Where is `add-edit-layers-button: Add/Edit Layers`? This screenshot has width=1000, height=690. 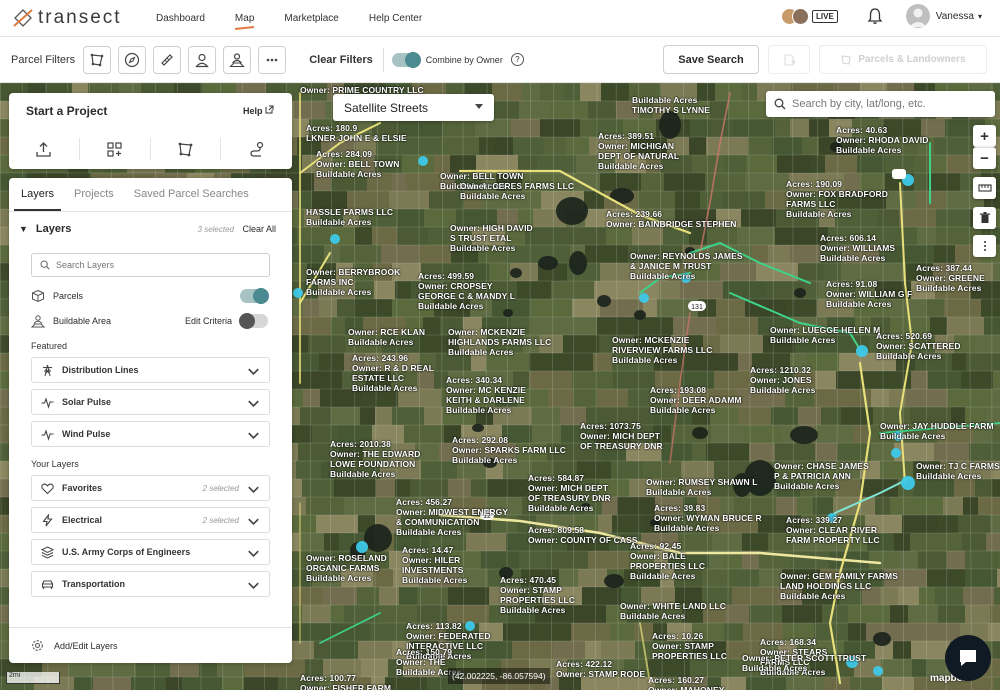 add-edit-layers-button: Add/Edit Layers is located at coordinates (150, 645).